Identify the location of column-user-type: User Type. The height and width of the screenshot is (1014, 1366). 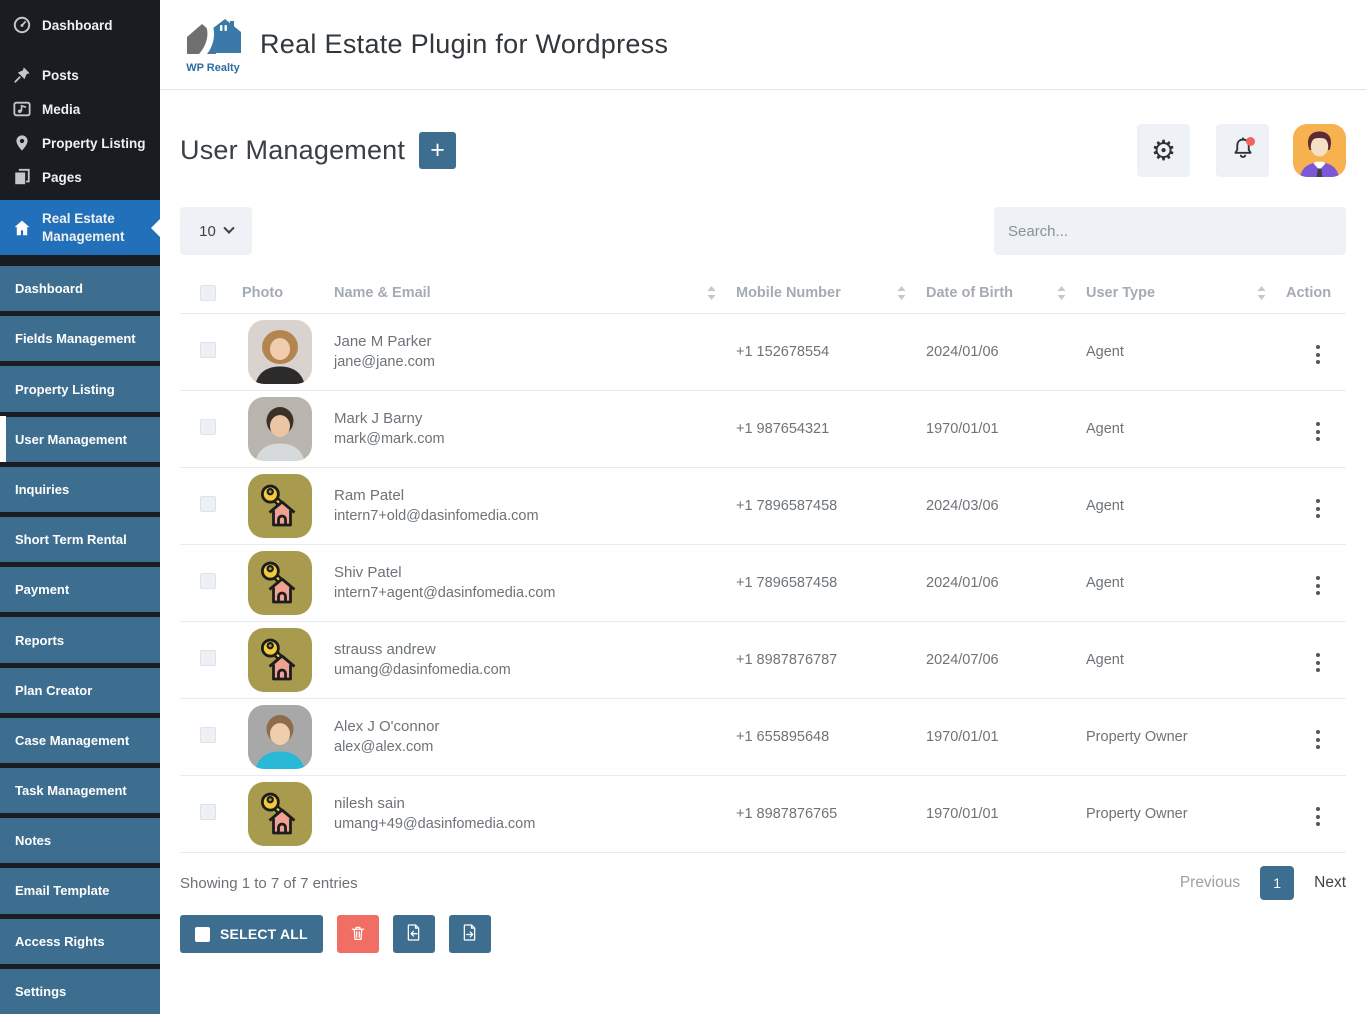
(1186, 293).